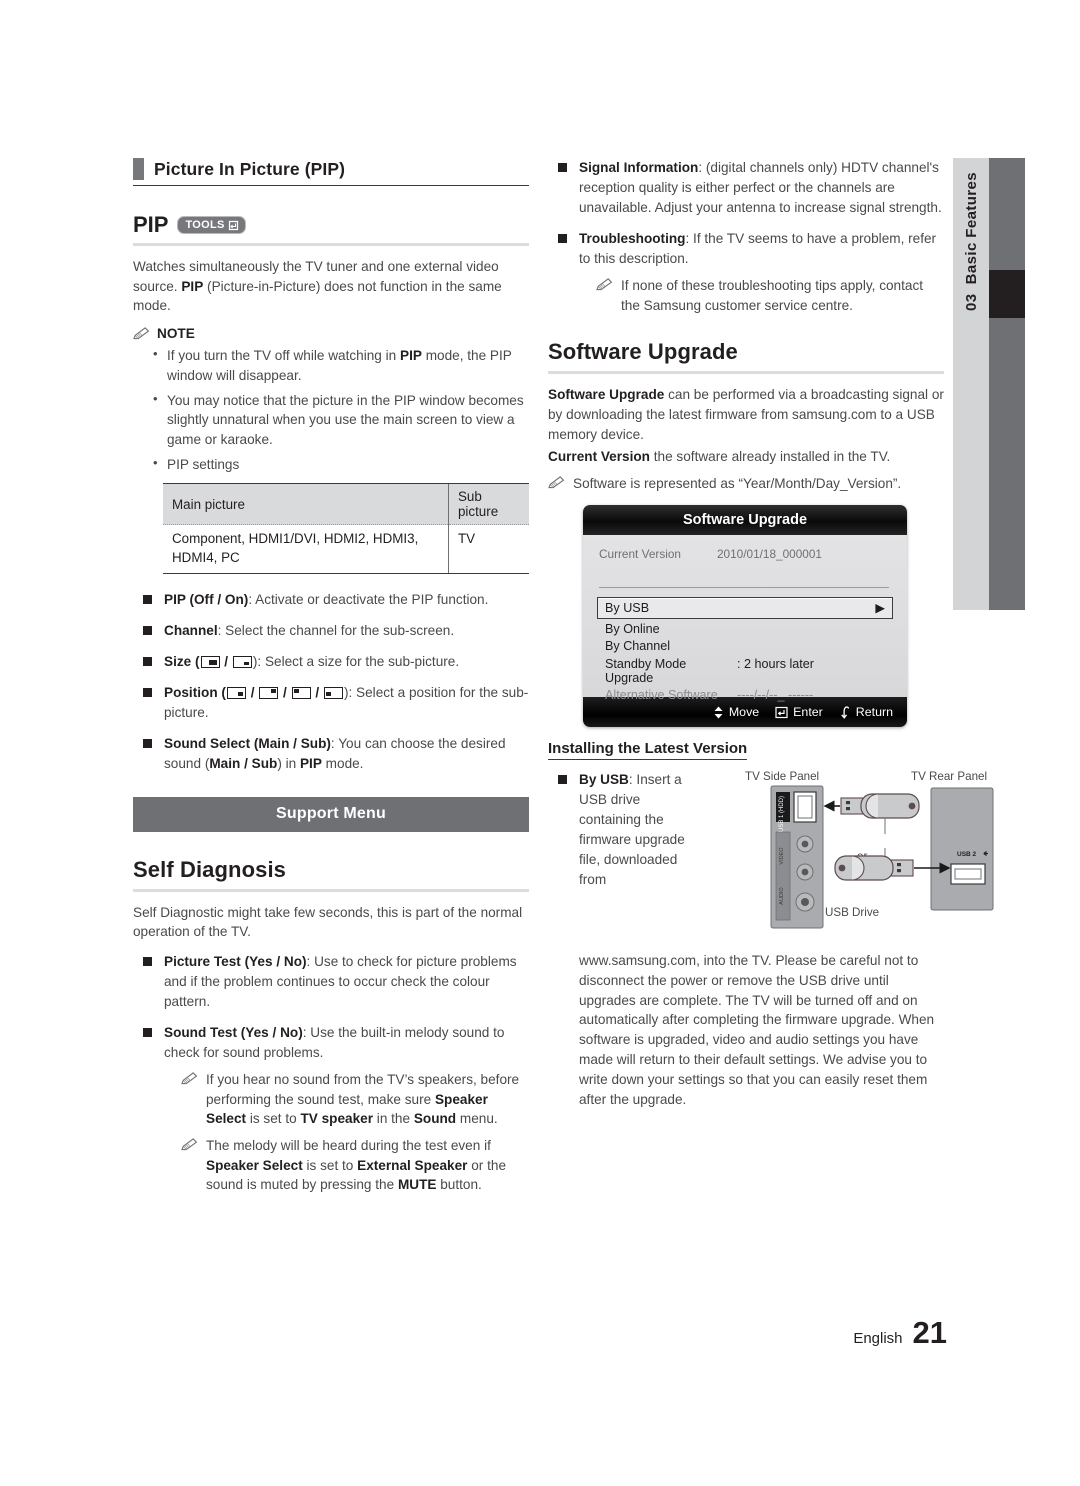  What do you see at coordinates (236, 692) in the screenshot?
I see `position-bottom-right-icon` at bounding box center [236, 692].